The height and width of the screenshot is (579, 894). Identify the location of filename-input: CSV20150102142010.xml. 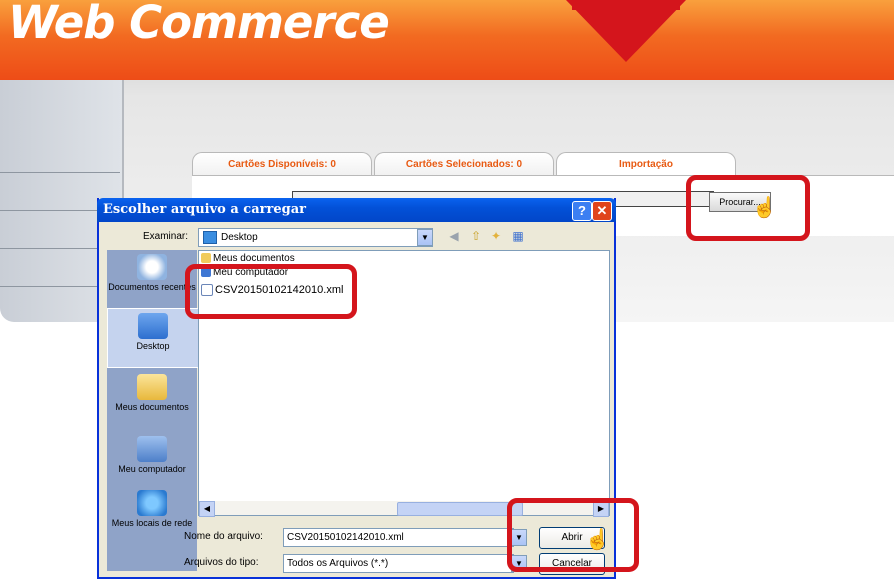
(398, 537).